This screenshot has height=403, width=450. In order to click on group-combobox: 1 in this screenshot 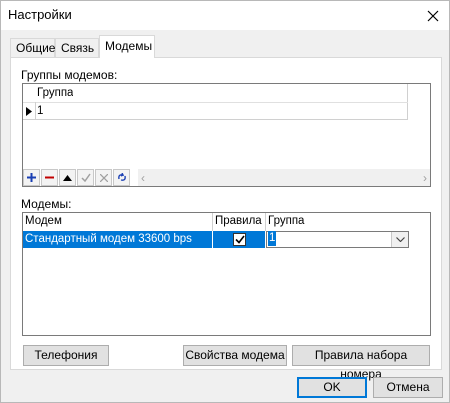, I will do `click(337, 239)`.